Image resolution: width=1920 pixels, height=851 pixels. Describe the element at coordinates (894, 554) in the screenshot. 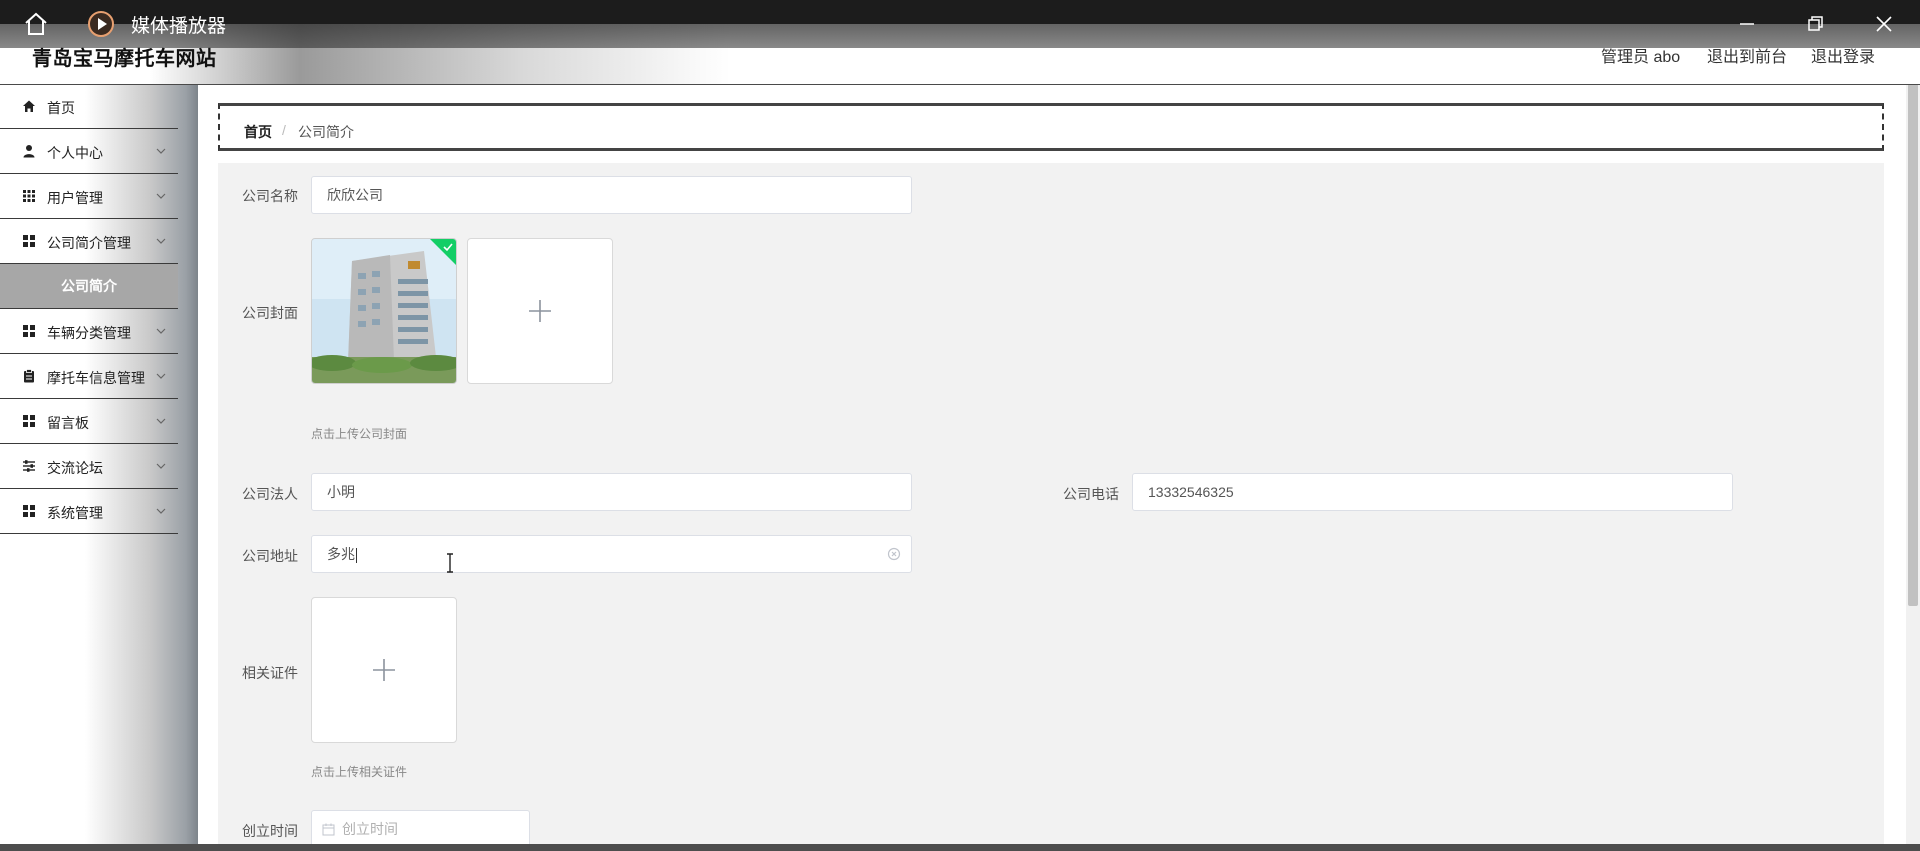

I see `clear-input-icon` at that location.